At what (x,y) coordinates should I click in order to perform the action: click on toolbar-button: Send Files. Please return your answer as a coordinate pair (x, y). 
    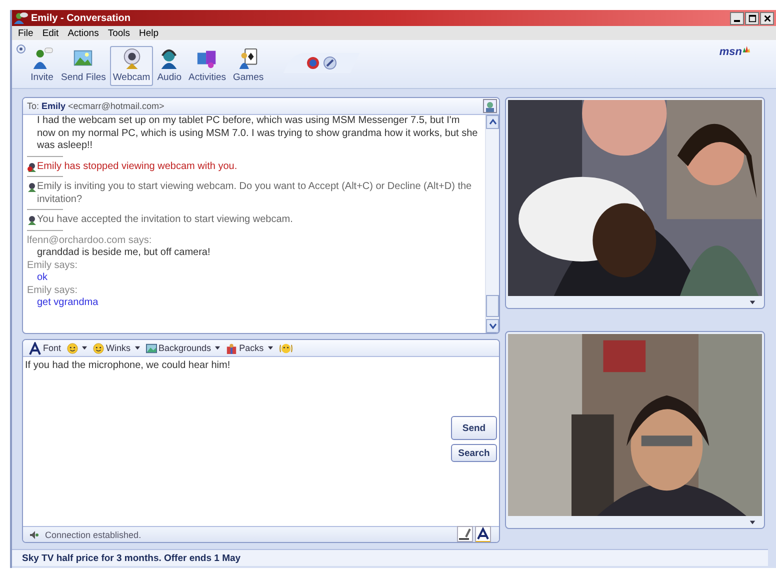
    Looking at the image, I should click on (83, 66).